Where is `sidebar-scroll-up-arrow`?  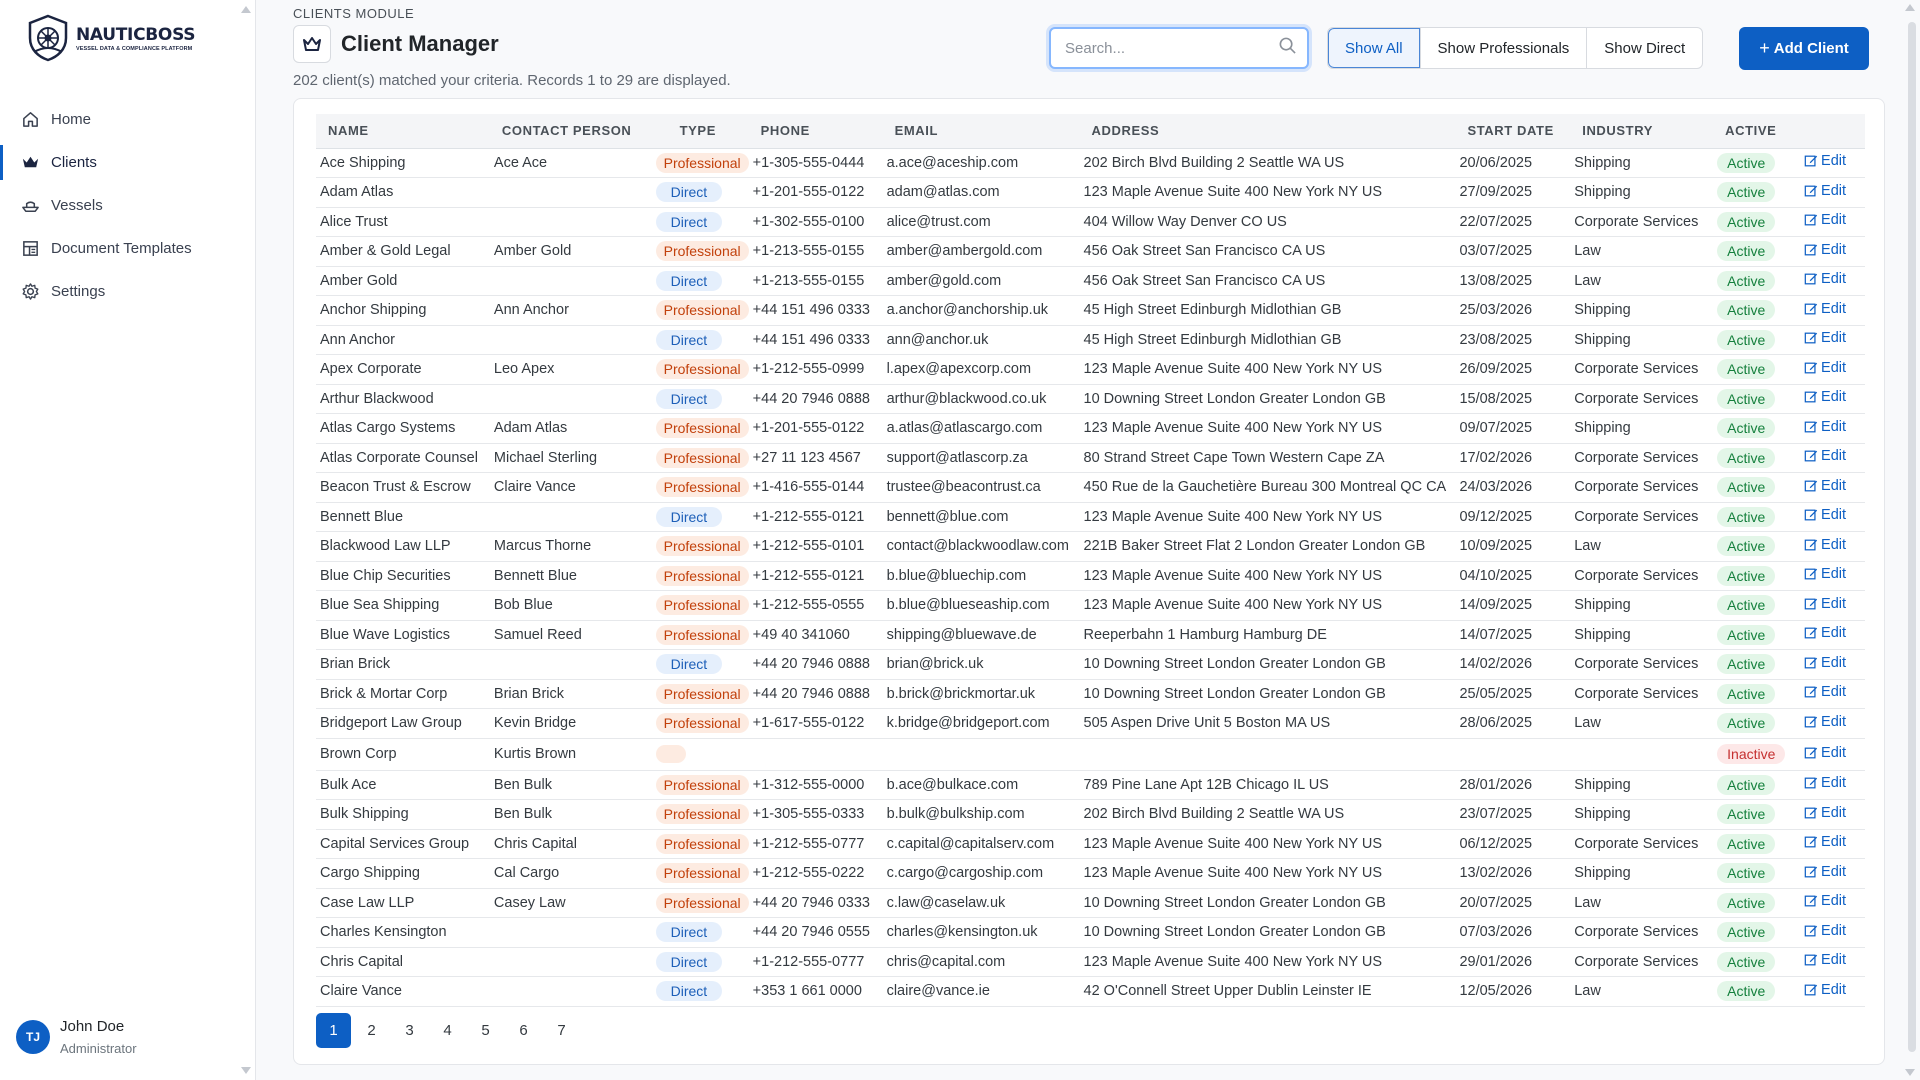 sidebar-scroll-up-arrow is located at coordinates (246, 9).